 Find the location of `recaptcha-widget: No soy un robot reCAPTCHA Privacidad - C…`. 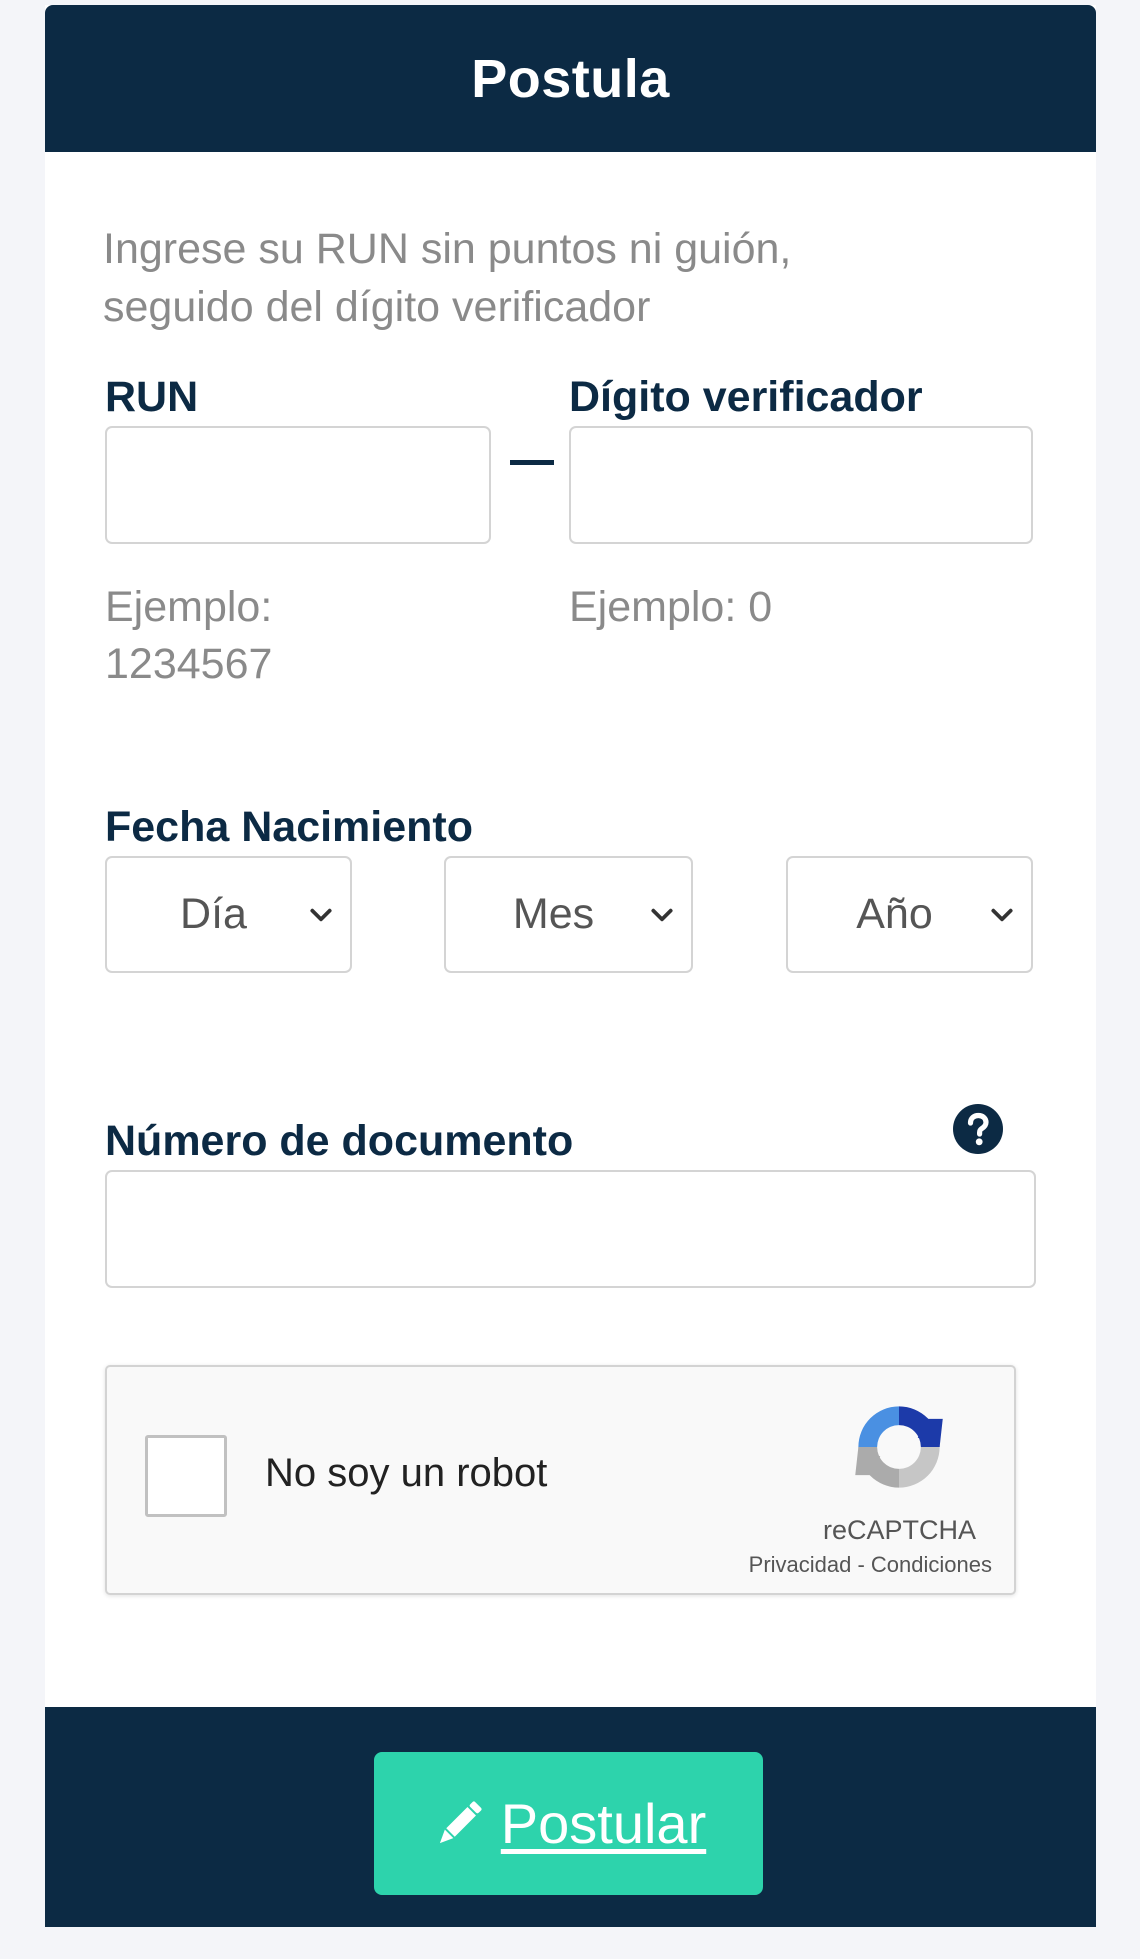

recaptcha-widget: No soy un robot reCAPTCHA Privacidad - C… is located at coordinates (560, 1480).